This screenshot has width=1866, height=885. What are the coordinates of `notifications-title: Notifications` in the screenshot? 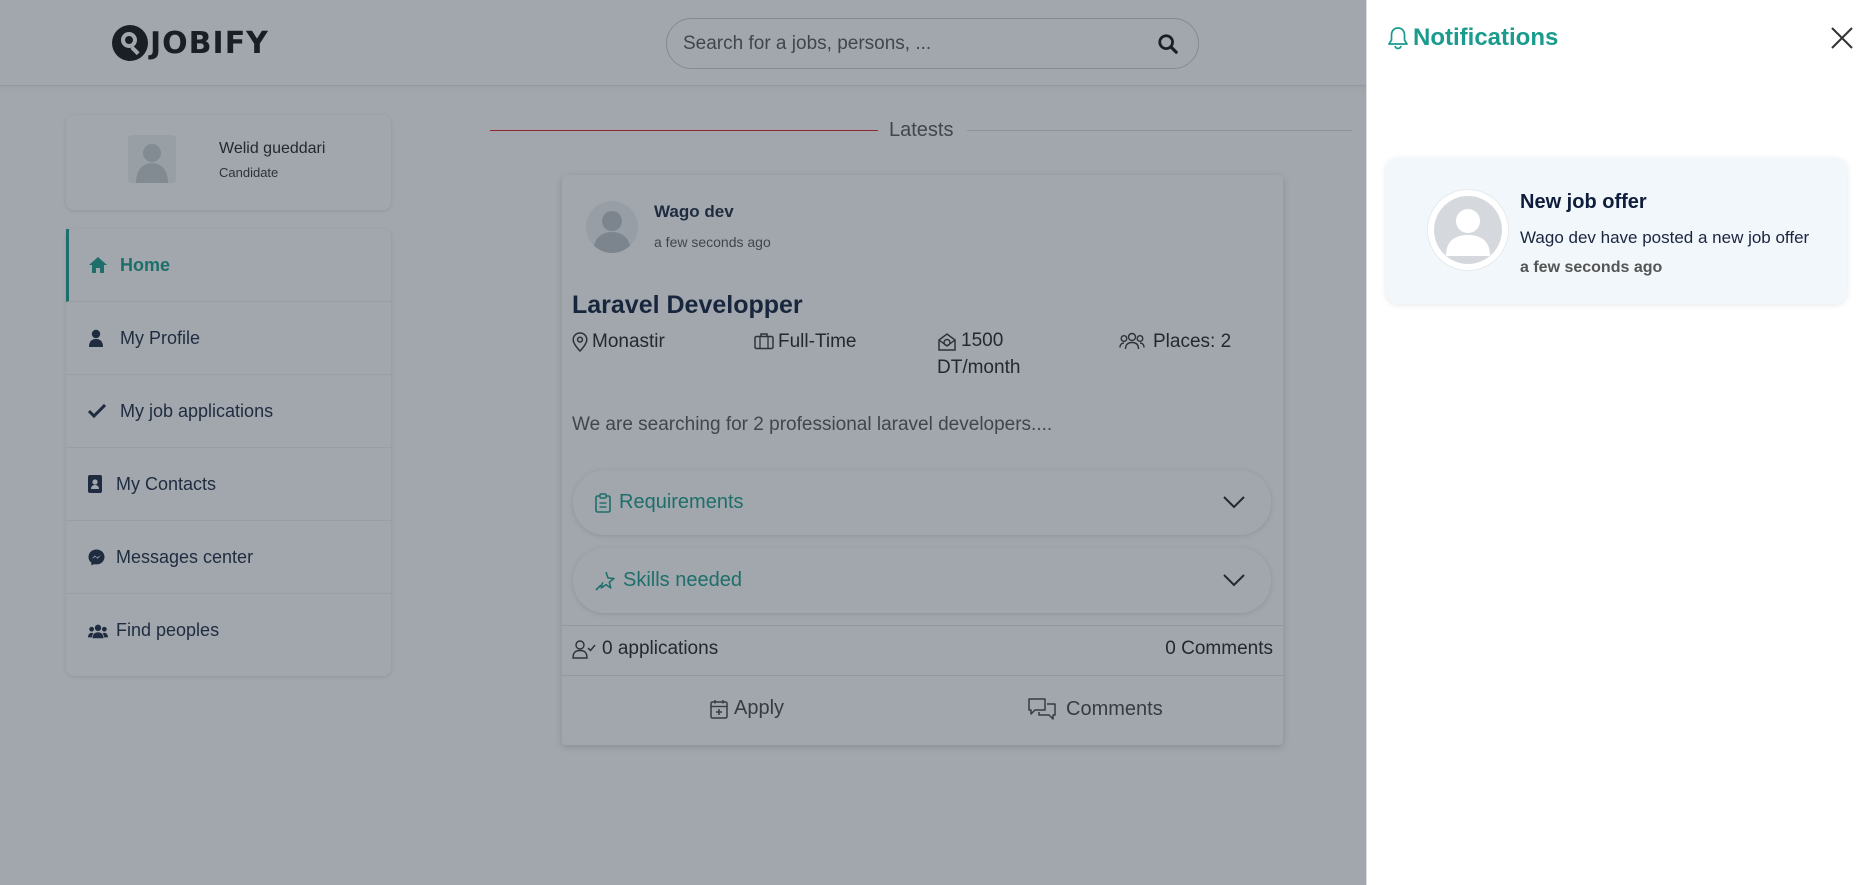 It's located at (1486, 37).